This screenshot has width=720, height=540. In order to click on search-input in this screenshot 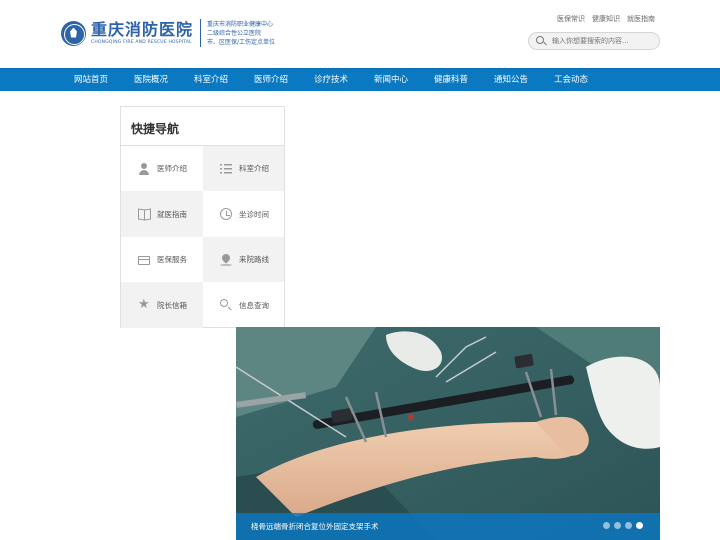, I will do `click(604, 41)`.